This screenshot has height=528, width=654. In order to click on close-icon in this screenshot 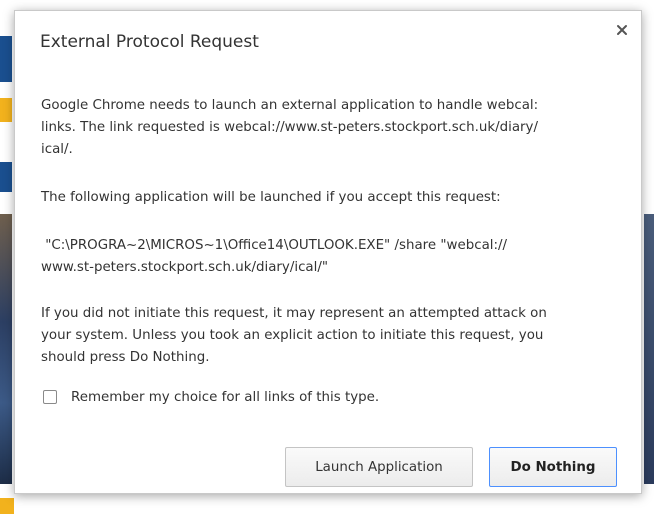, I will do `click(622, 30)`.